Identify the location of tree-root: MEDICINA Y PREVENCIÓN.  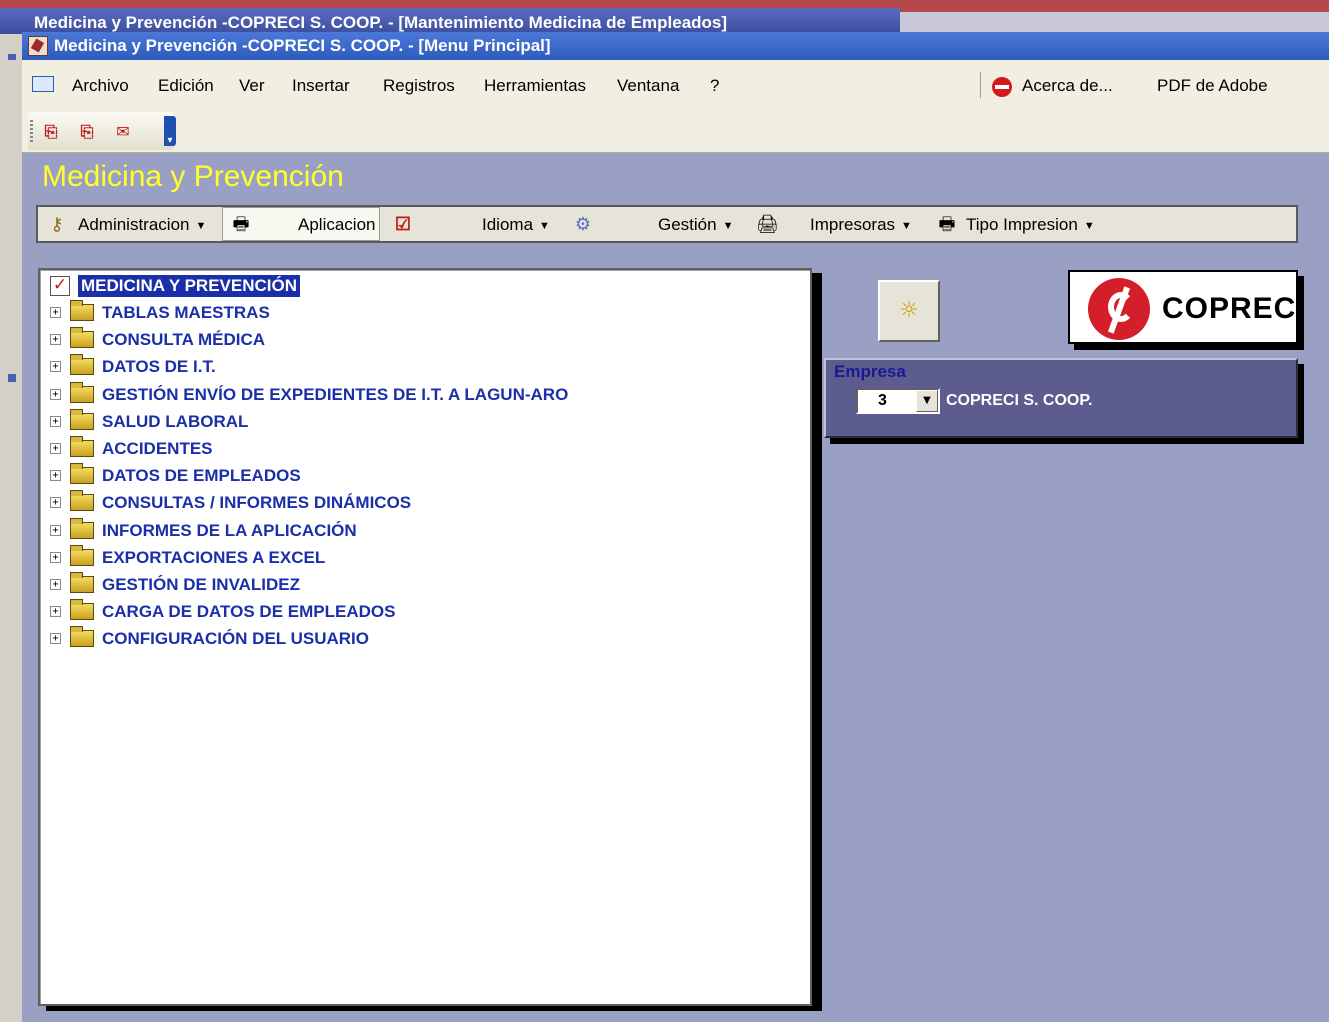
(189, 286).